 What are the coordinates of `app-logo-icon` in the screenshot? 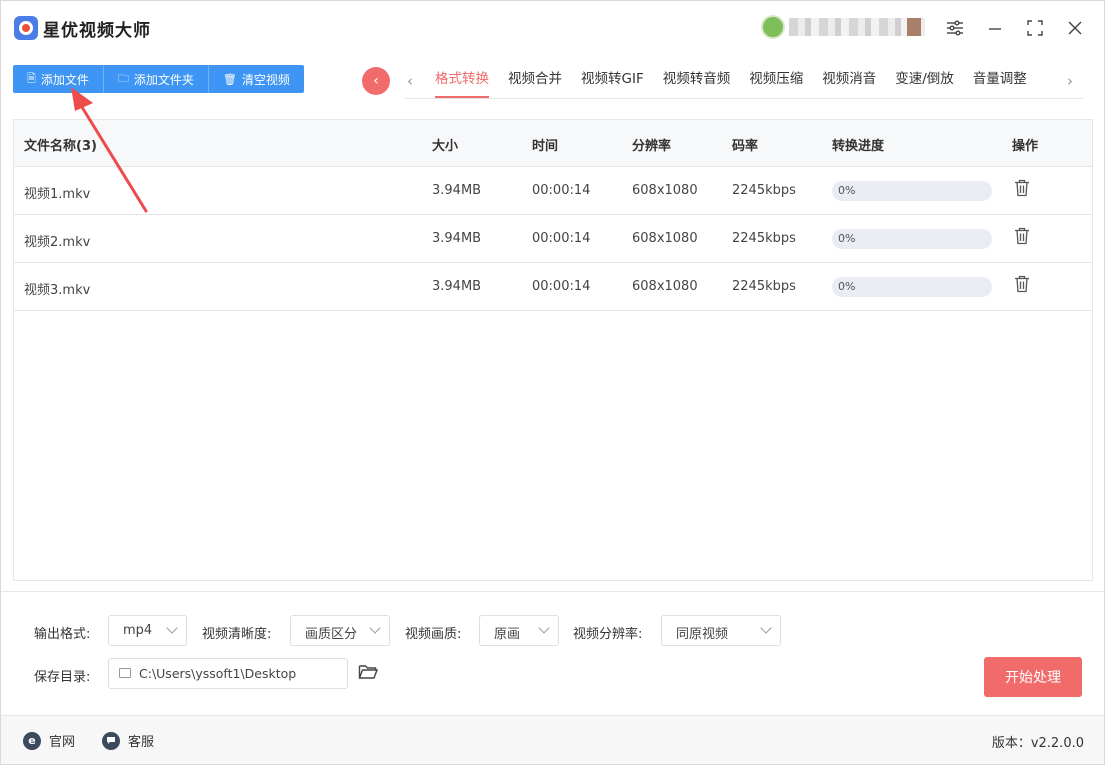 It's located at (26, 28).